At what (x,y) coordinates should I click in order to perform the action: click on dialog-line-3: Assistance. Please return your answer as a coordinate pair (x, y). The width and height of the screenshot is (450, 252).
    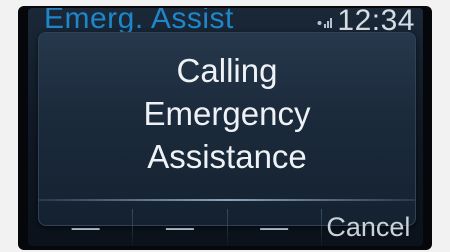
    Looking at the image, I should click on (227, 156).